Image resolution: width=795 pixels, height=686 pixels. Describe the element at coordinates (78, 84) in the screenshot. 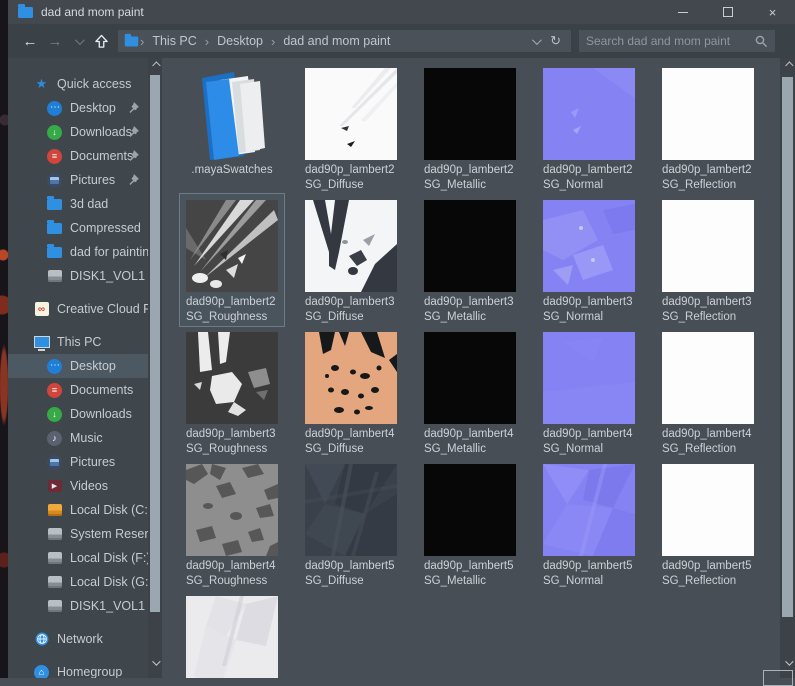

I see `sidebar-item-quick-access: ★ Quick access` at that location.